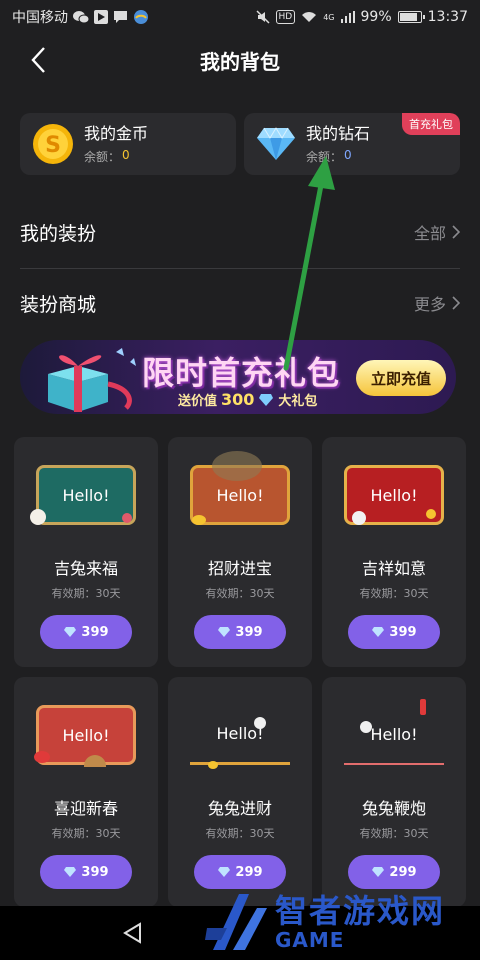 This screenshot has width=480, height=960. What do you see at coordinates (429, 233) in the screenshot?
I see `my-outfits-all-label: 全部` at bounding box center [429, 233].